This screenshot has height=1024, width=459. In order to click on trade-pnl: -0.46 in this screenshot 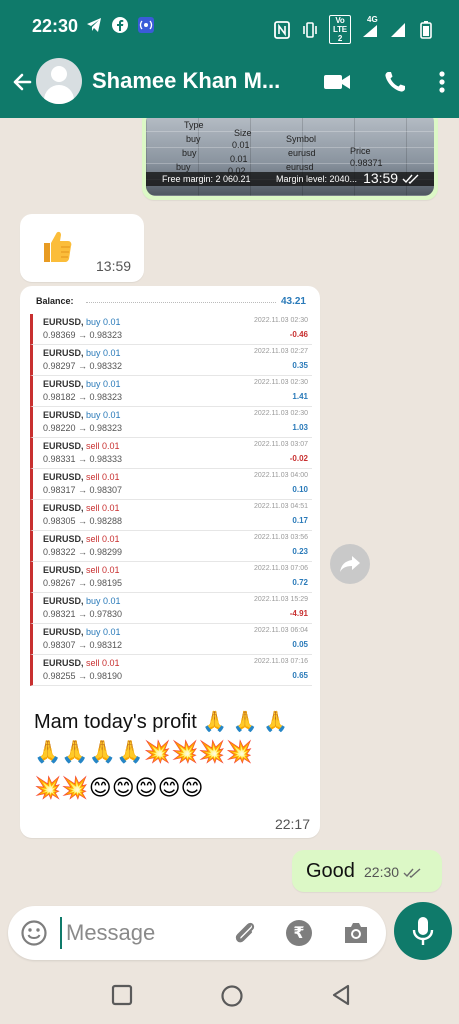, I will do `click(298, 334)`.